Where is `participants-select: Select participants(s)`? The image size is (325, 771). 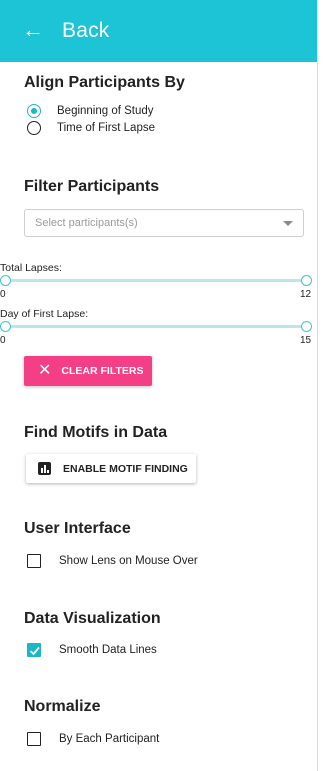
participants-select: Select participants(s) is located at coordinates (164, 223).